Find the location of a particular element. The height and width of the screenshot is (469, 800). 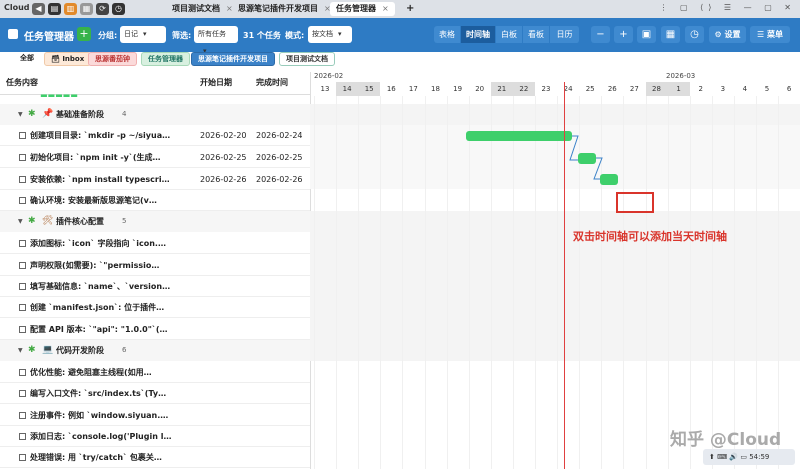

day-cell: 24 is located at coordinates (568, 89).